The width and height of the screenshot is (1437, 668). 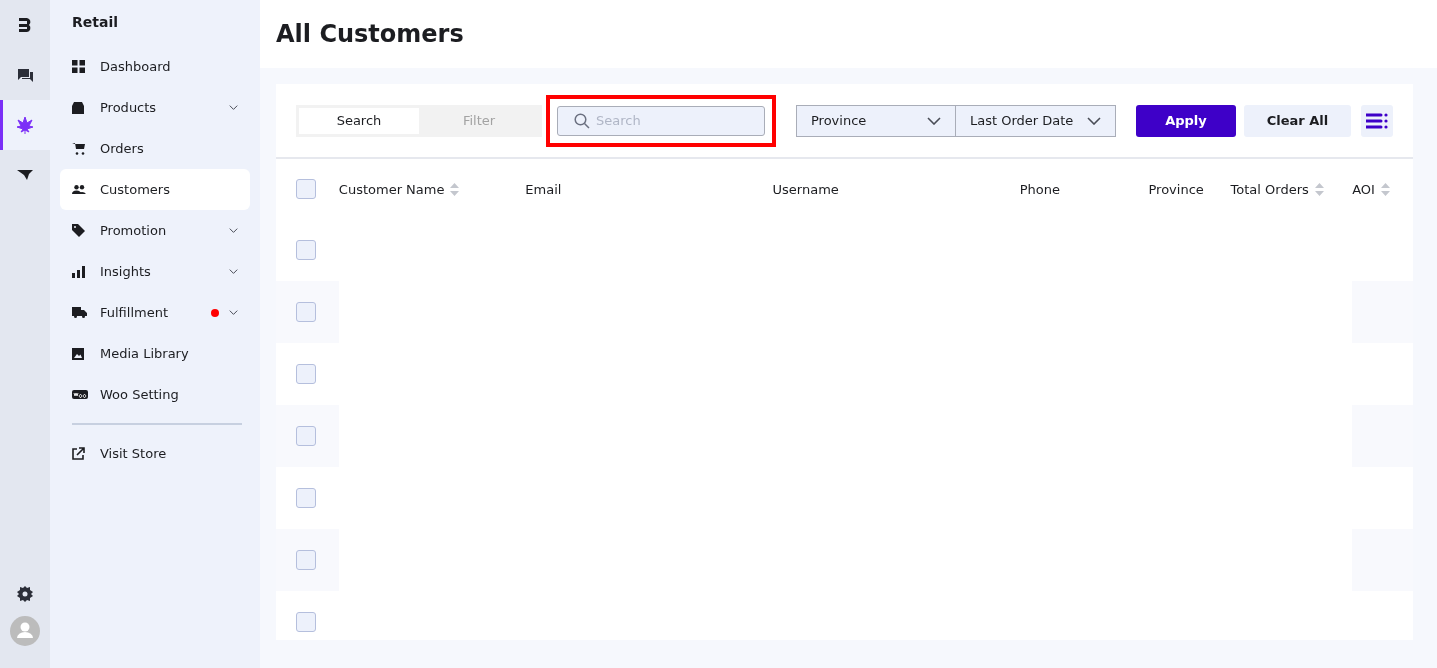 What do you see at coordinates (543, 189) in the screenshot?
I see `column-header: Email` at bounding box center [543, 189].